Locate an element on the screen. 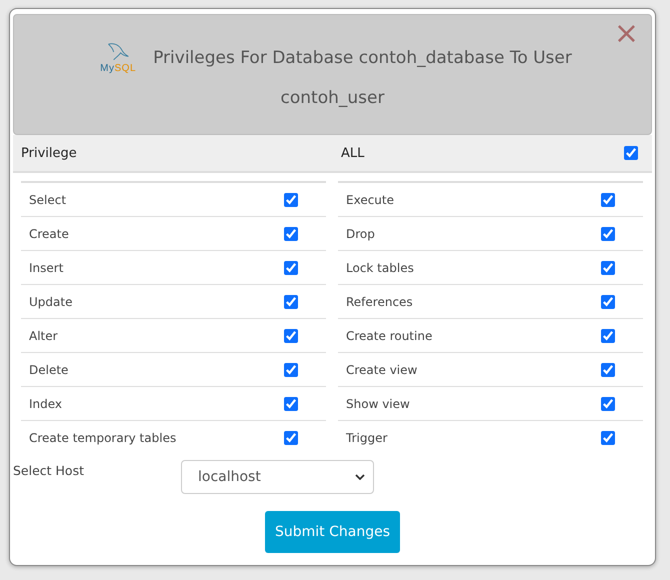 The width and height of the screenshot is (670, 580). privilege-label: Insert is located at coordinates (46, 267).